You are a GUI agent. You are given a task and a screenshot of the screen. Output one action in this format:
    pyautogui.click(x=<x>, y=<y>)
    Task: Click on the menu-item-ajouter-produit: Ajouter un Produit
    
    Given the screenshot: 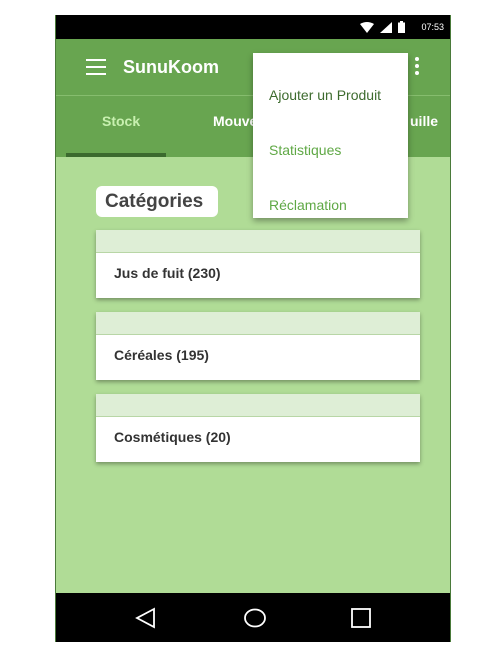 What is the action you would take?
    pyautogui.click(x=325, y=95)
    